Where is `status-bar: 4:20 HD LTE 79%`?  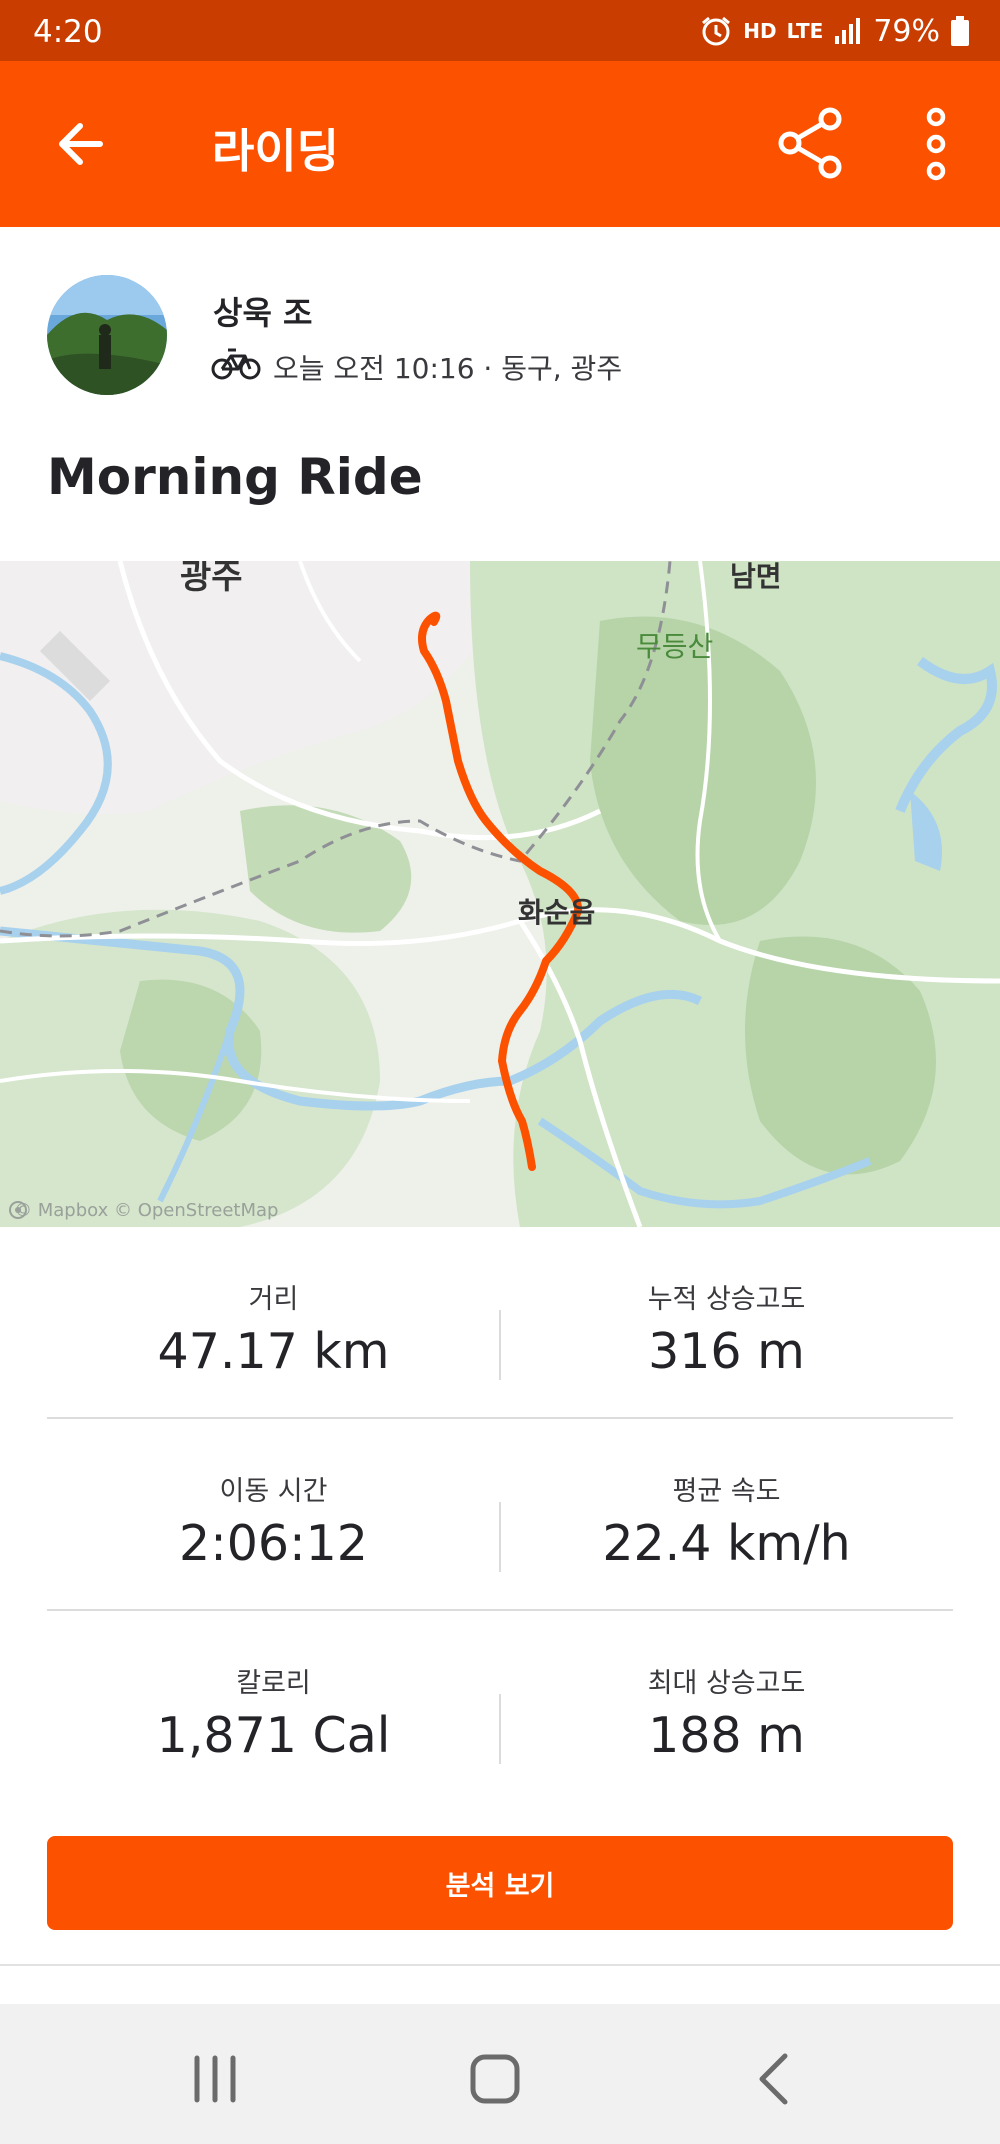
status-bar: 4:20 HD LTE 79% is located at coordinates (500, 30).